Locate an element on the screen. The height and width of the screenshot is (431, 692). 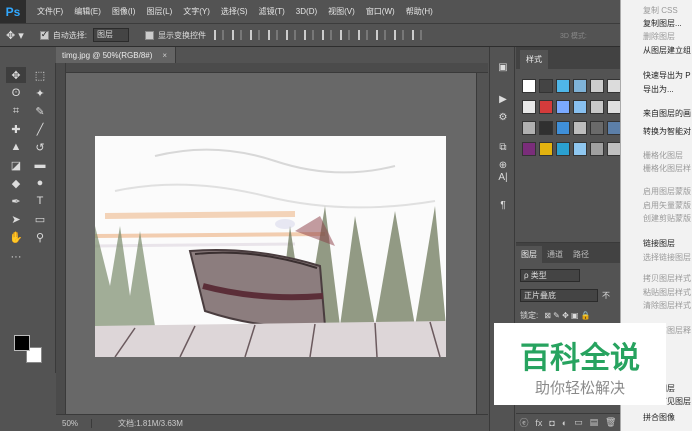
extra-tools-icon: ··· is located at coordinates (16, 257).